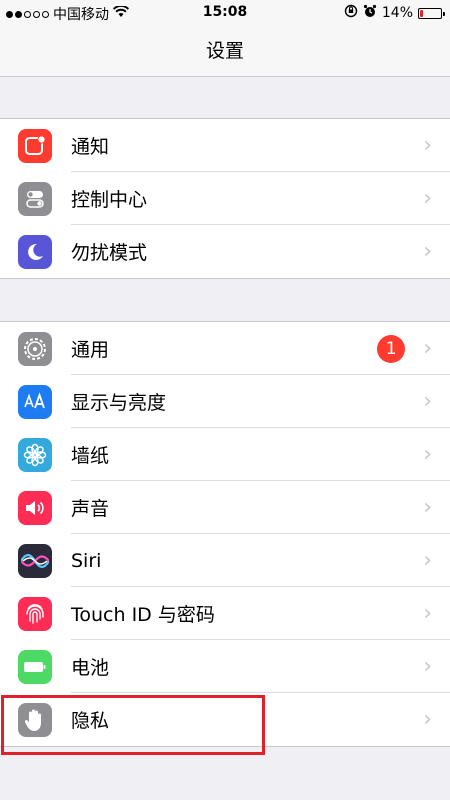  What do you see at coordinates (225, 251) in the screenshot?
I see `settings-row-do-not-disturb: 勿扰模式 ›` at bounding box center [225, 251].